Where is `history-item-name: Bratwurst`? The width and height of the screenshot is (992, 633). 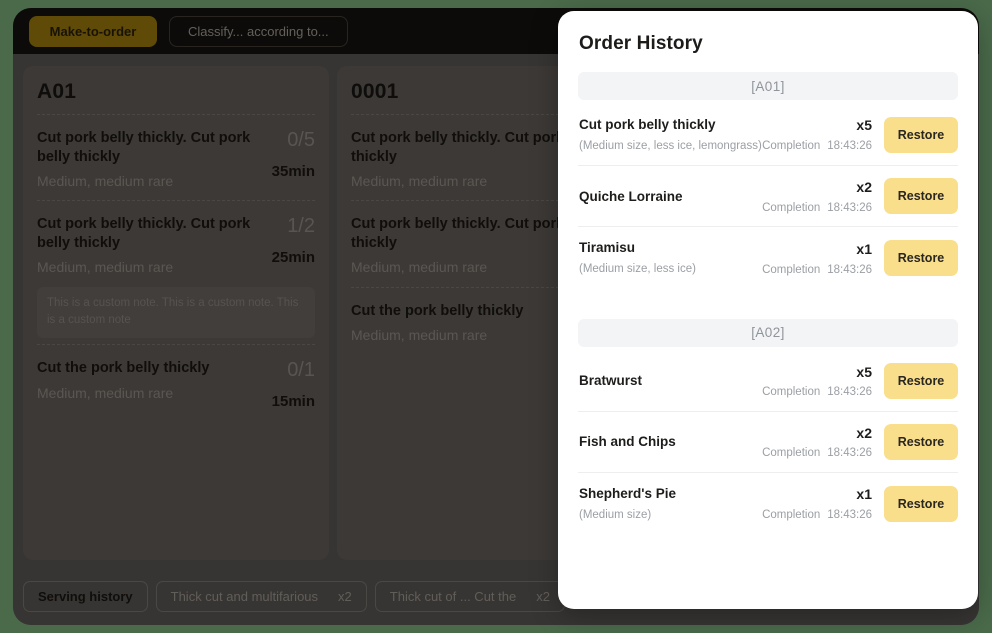 history-item-name: Bratwurst is located at coordinates (611, 381).